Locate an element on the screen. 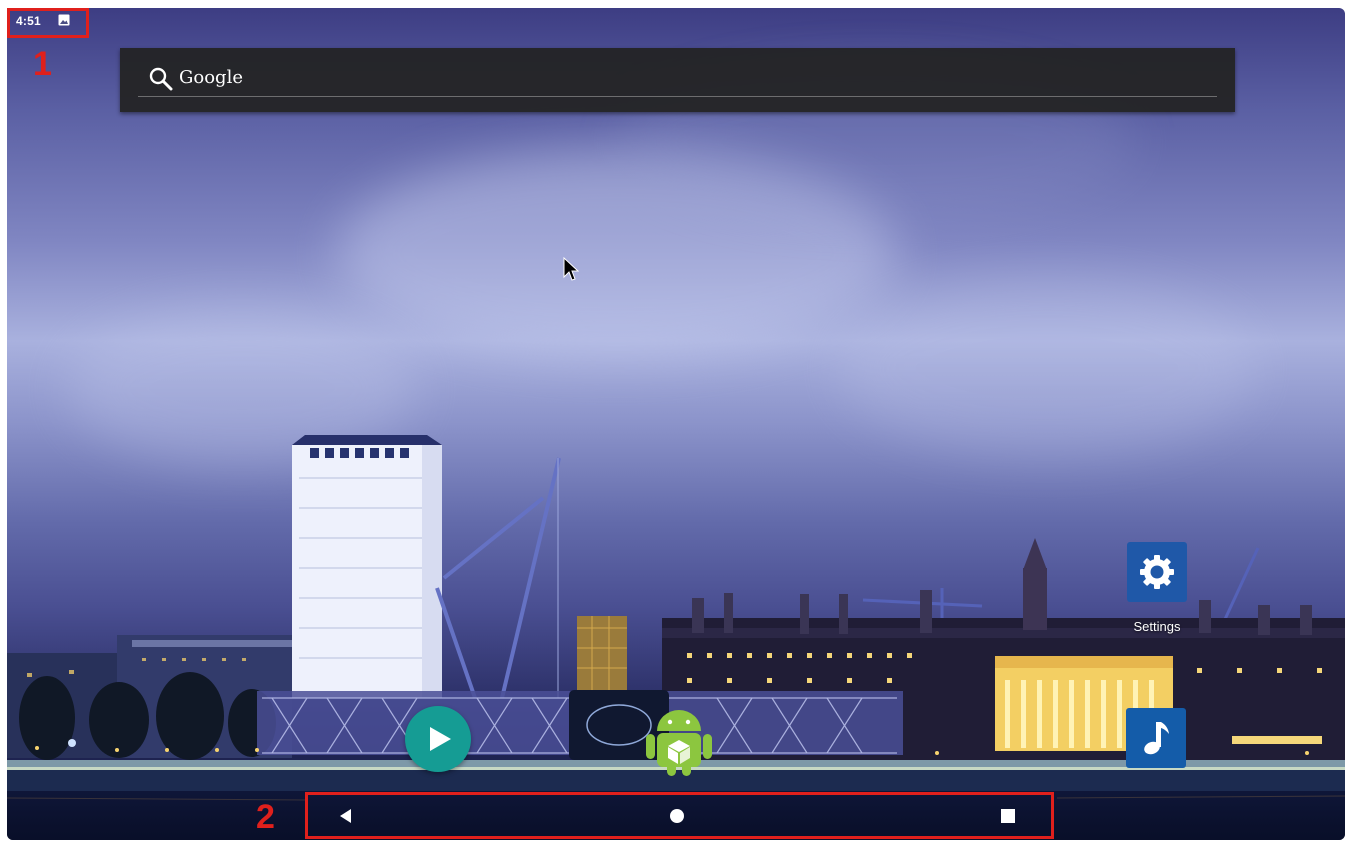  annotation-number-1: 1 is located at coordinates (42, 64).